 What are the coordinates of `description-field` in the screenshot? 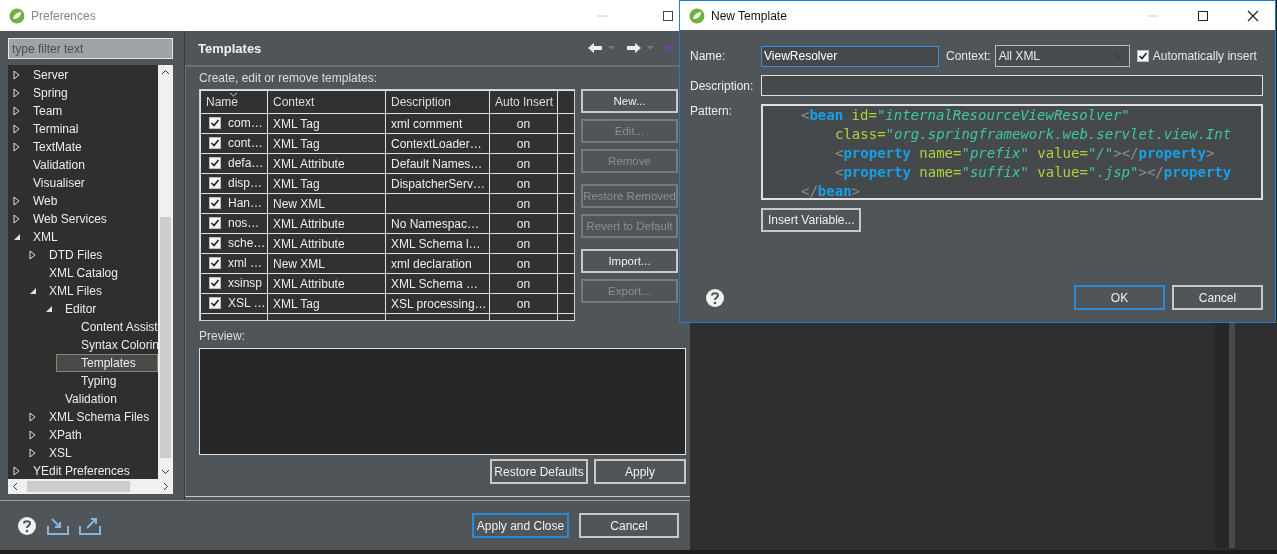 It's located at (1012, 85).